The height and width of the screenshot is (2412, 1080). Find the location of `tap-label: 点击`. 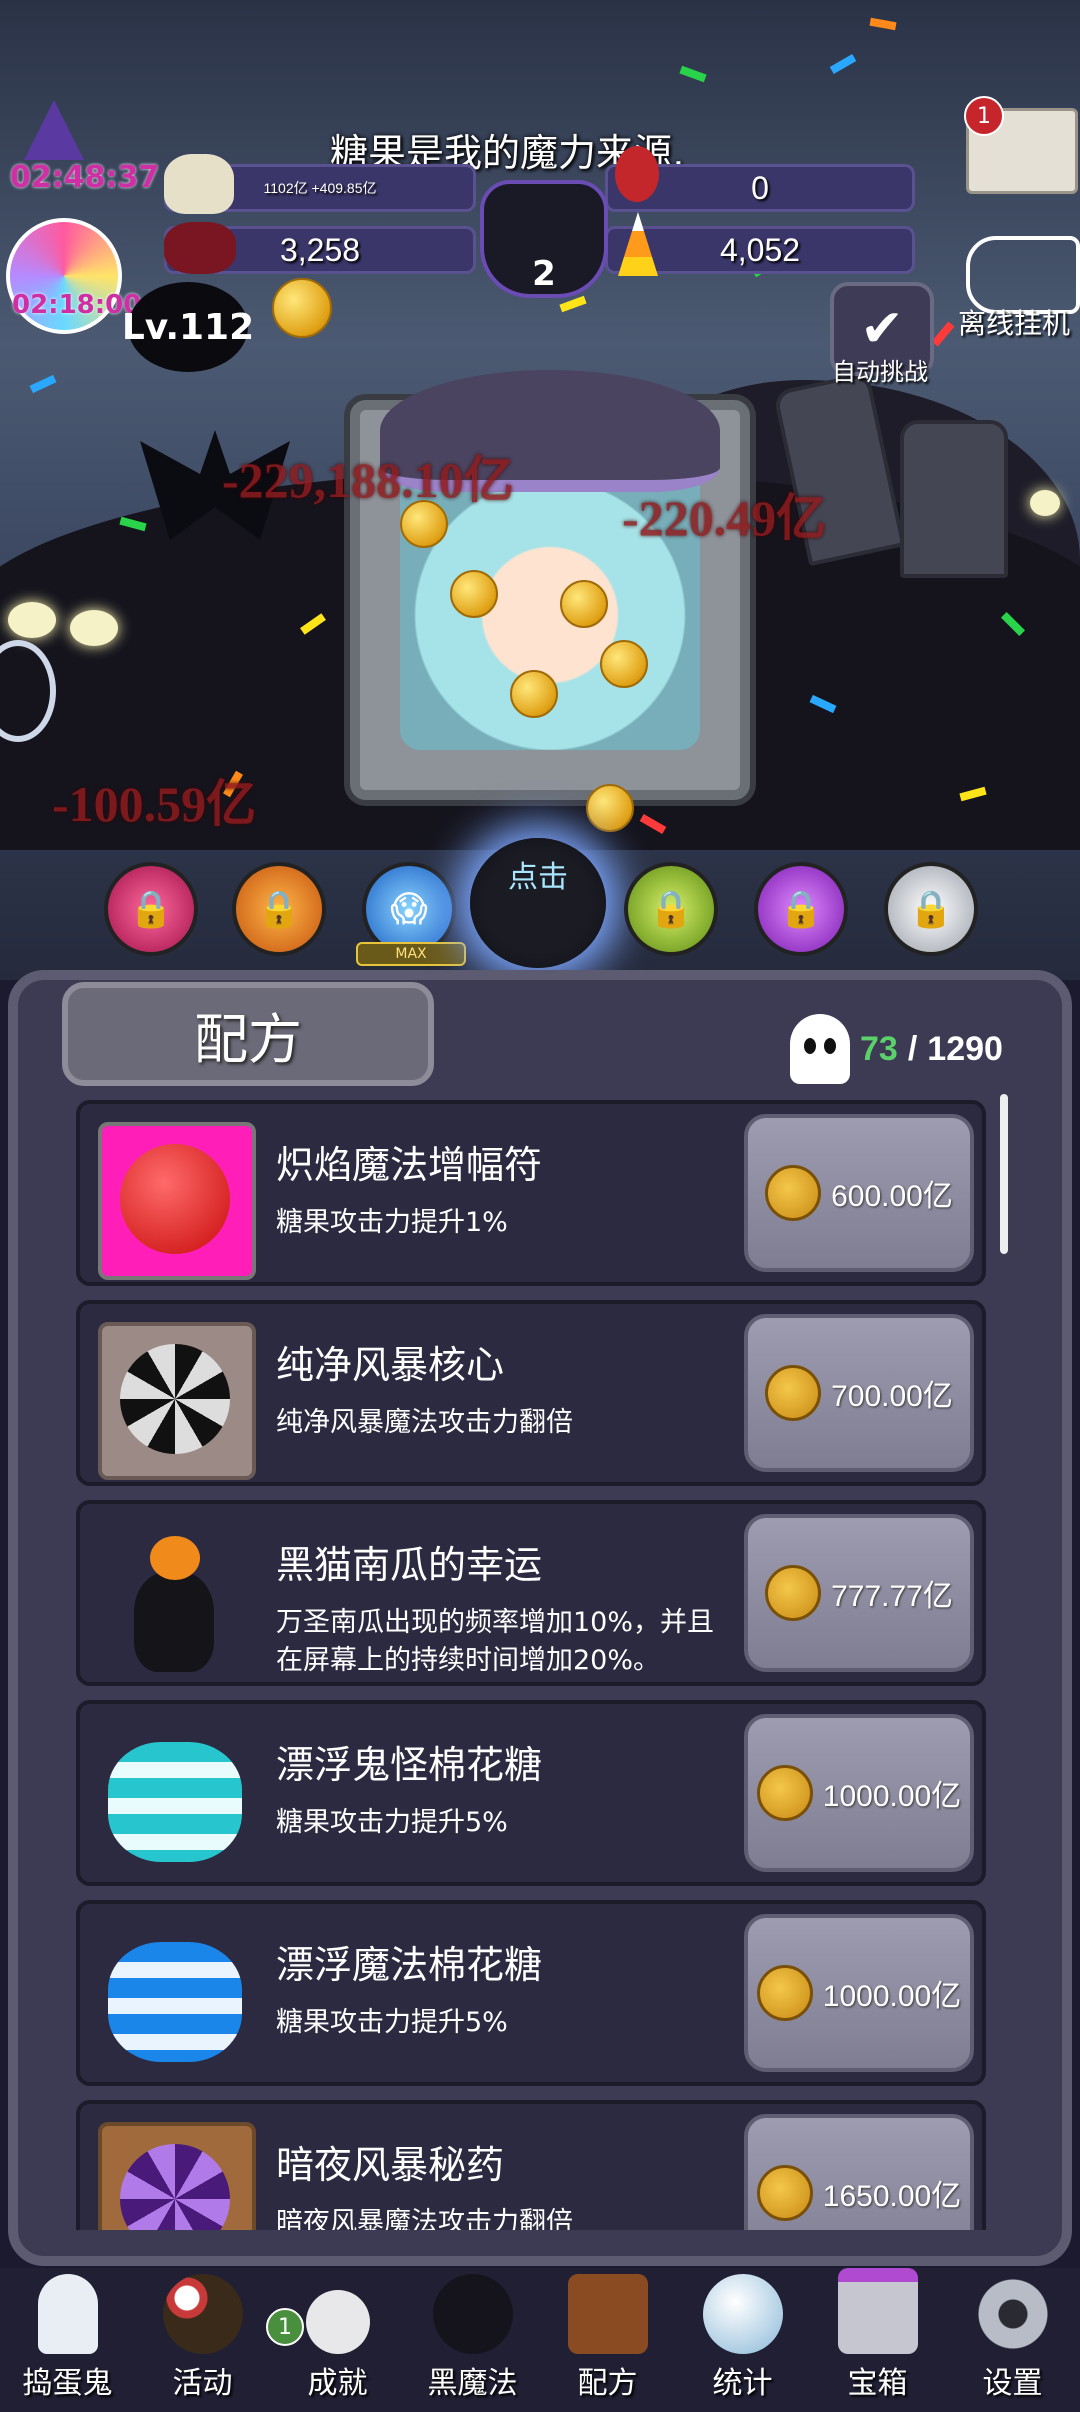

tap-label: 点击 is located at coordinates (538, 877).